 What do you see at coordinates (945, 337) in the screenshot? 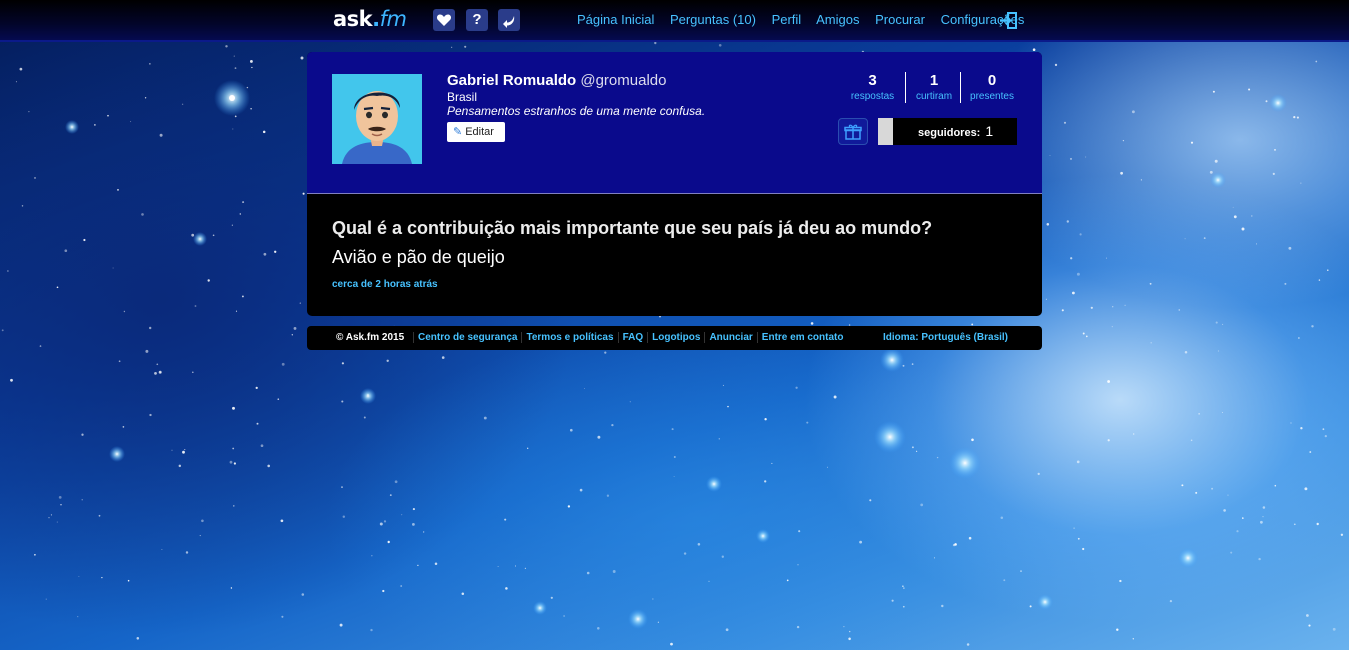
I see `language-selector: Idioma: Português (Brasil)` at bounding box center [945, 337].